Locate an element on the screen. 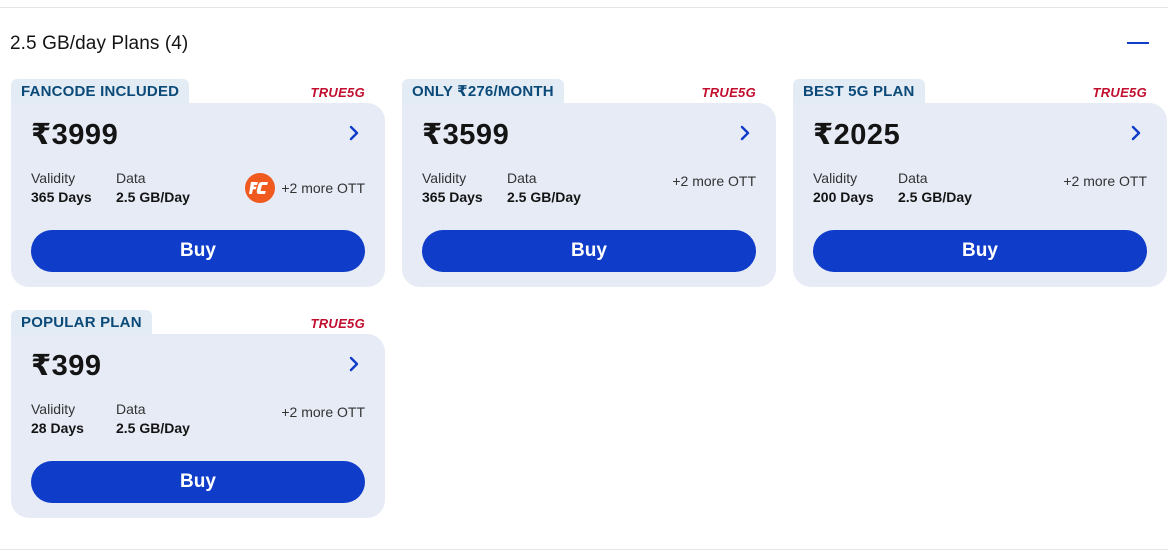 Image resolution: width=1176 pixels, height=558 pixels. plan-tag: FANCODE INCLUDED is located at coordinates (100, 92).